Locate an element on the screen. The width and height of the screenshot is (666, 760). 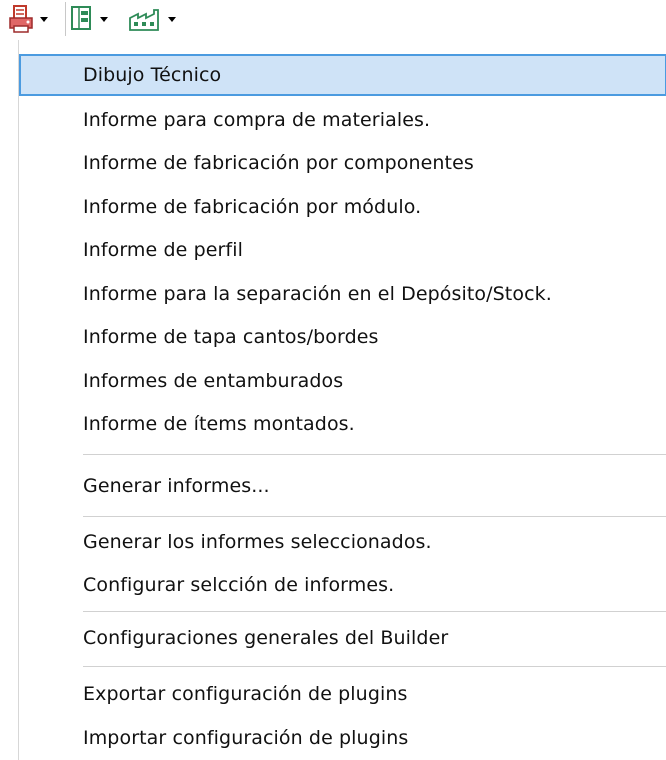
factory-dropdown-button is located at coordinates (159, 19).